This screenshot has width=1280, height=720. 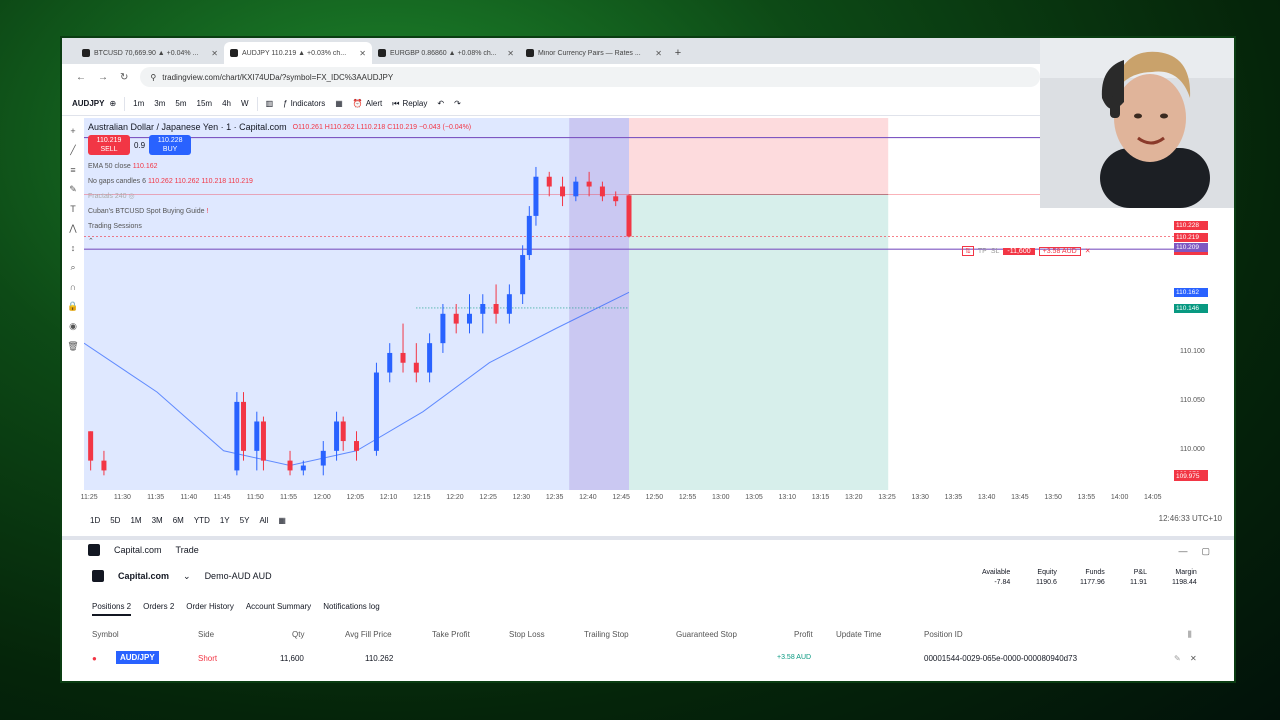 I want to click on trade-tab: Trade, so click(x=187, y=550).